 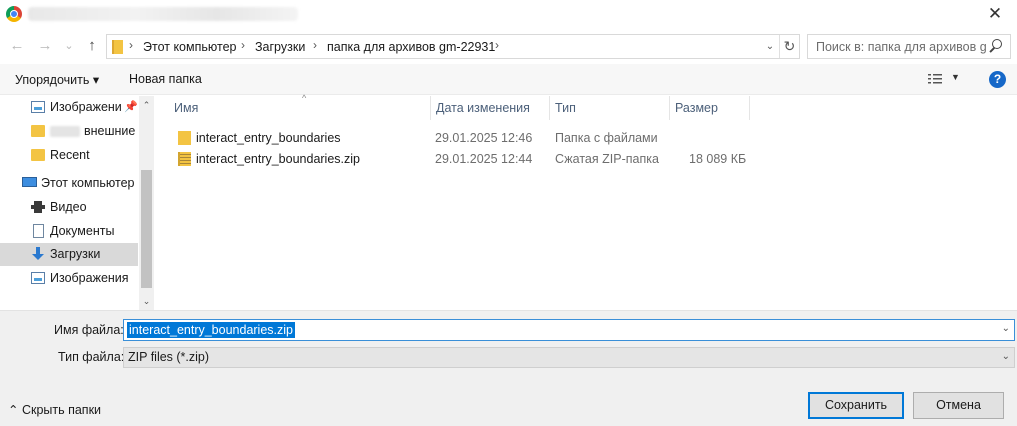 What do you see at coordinates (17, 46) in the screenshot?
I see `back-arrow-icon: ←` at bounding box center [17, 46].